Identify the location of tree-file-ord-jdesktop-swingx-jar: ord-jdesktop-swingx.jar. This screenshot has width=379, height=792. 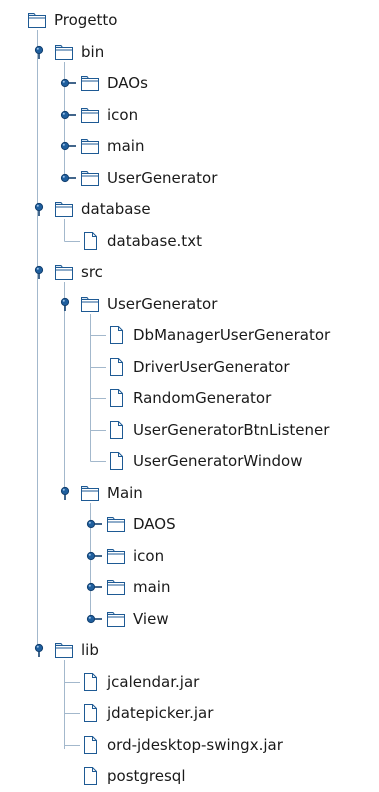
(189, 745).